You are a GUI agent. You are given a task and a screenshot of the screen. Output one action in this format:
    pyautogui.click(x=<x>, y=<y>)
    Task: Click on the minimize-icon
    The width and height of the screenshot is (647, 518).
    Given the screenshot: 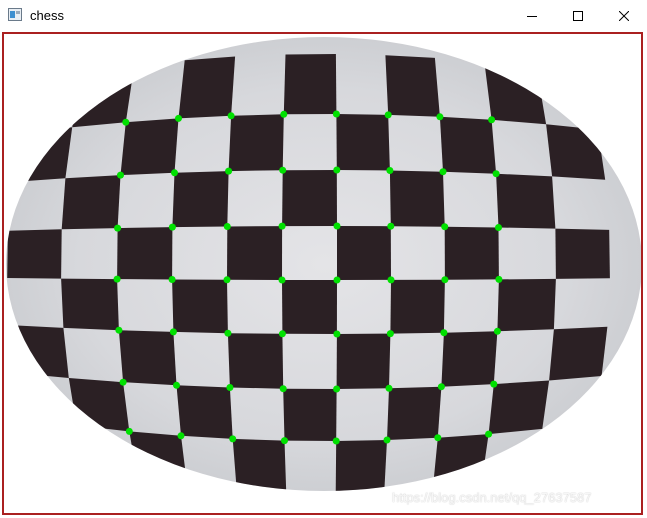 What is the action you would take?
    pyautogui.click(x=532, y=16)
    